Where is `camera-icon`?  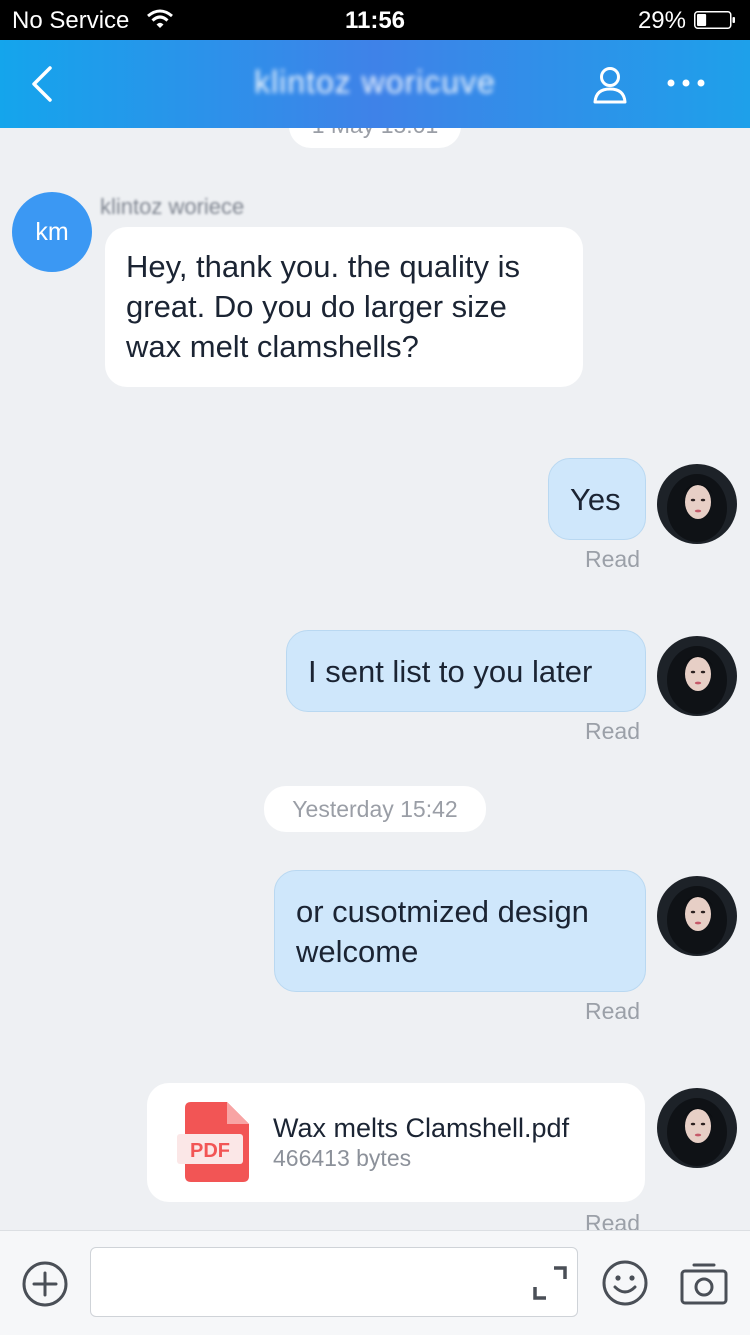 camera-icon is located at coordinates (704, 1283).